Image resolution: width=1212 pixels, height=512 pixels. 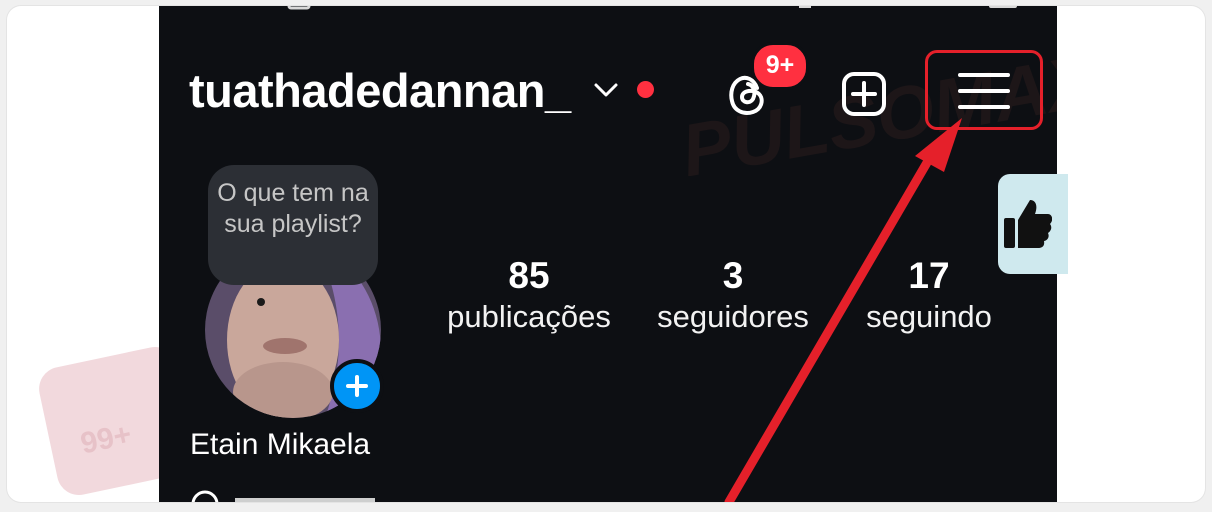 I want to click on red-arrow-annotation, so click(x=843, y=310).